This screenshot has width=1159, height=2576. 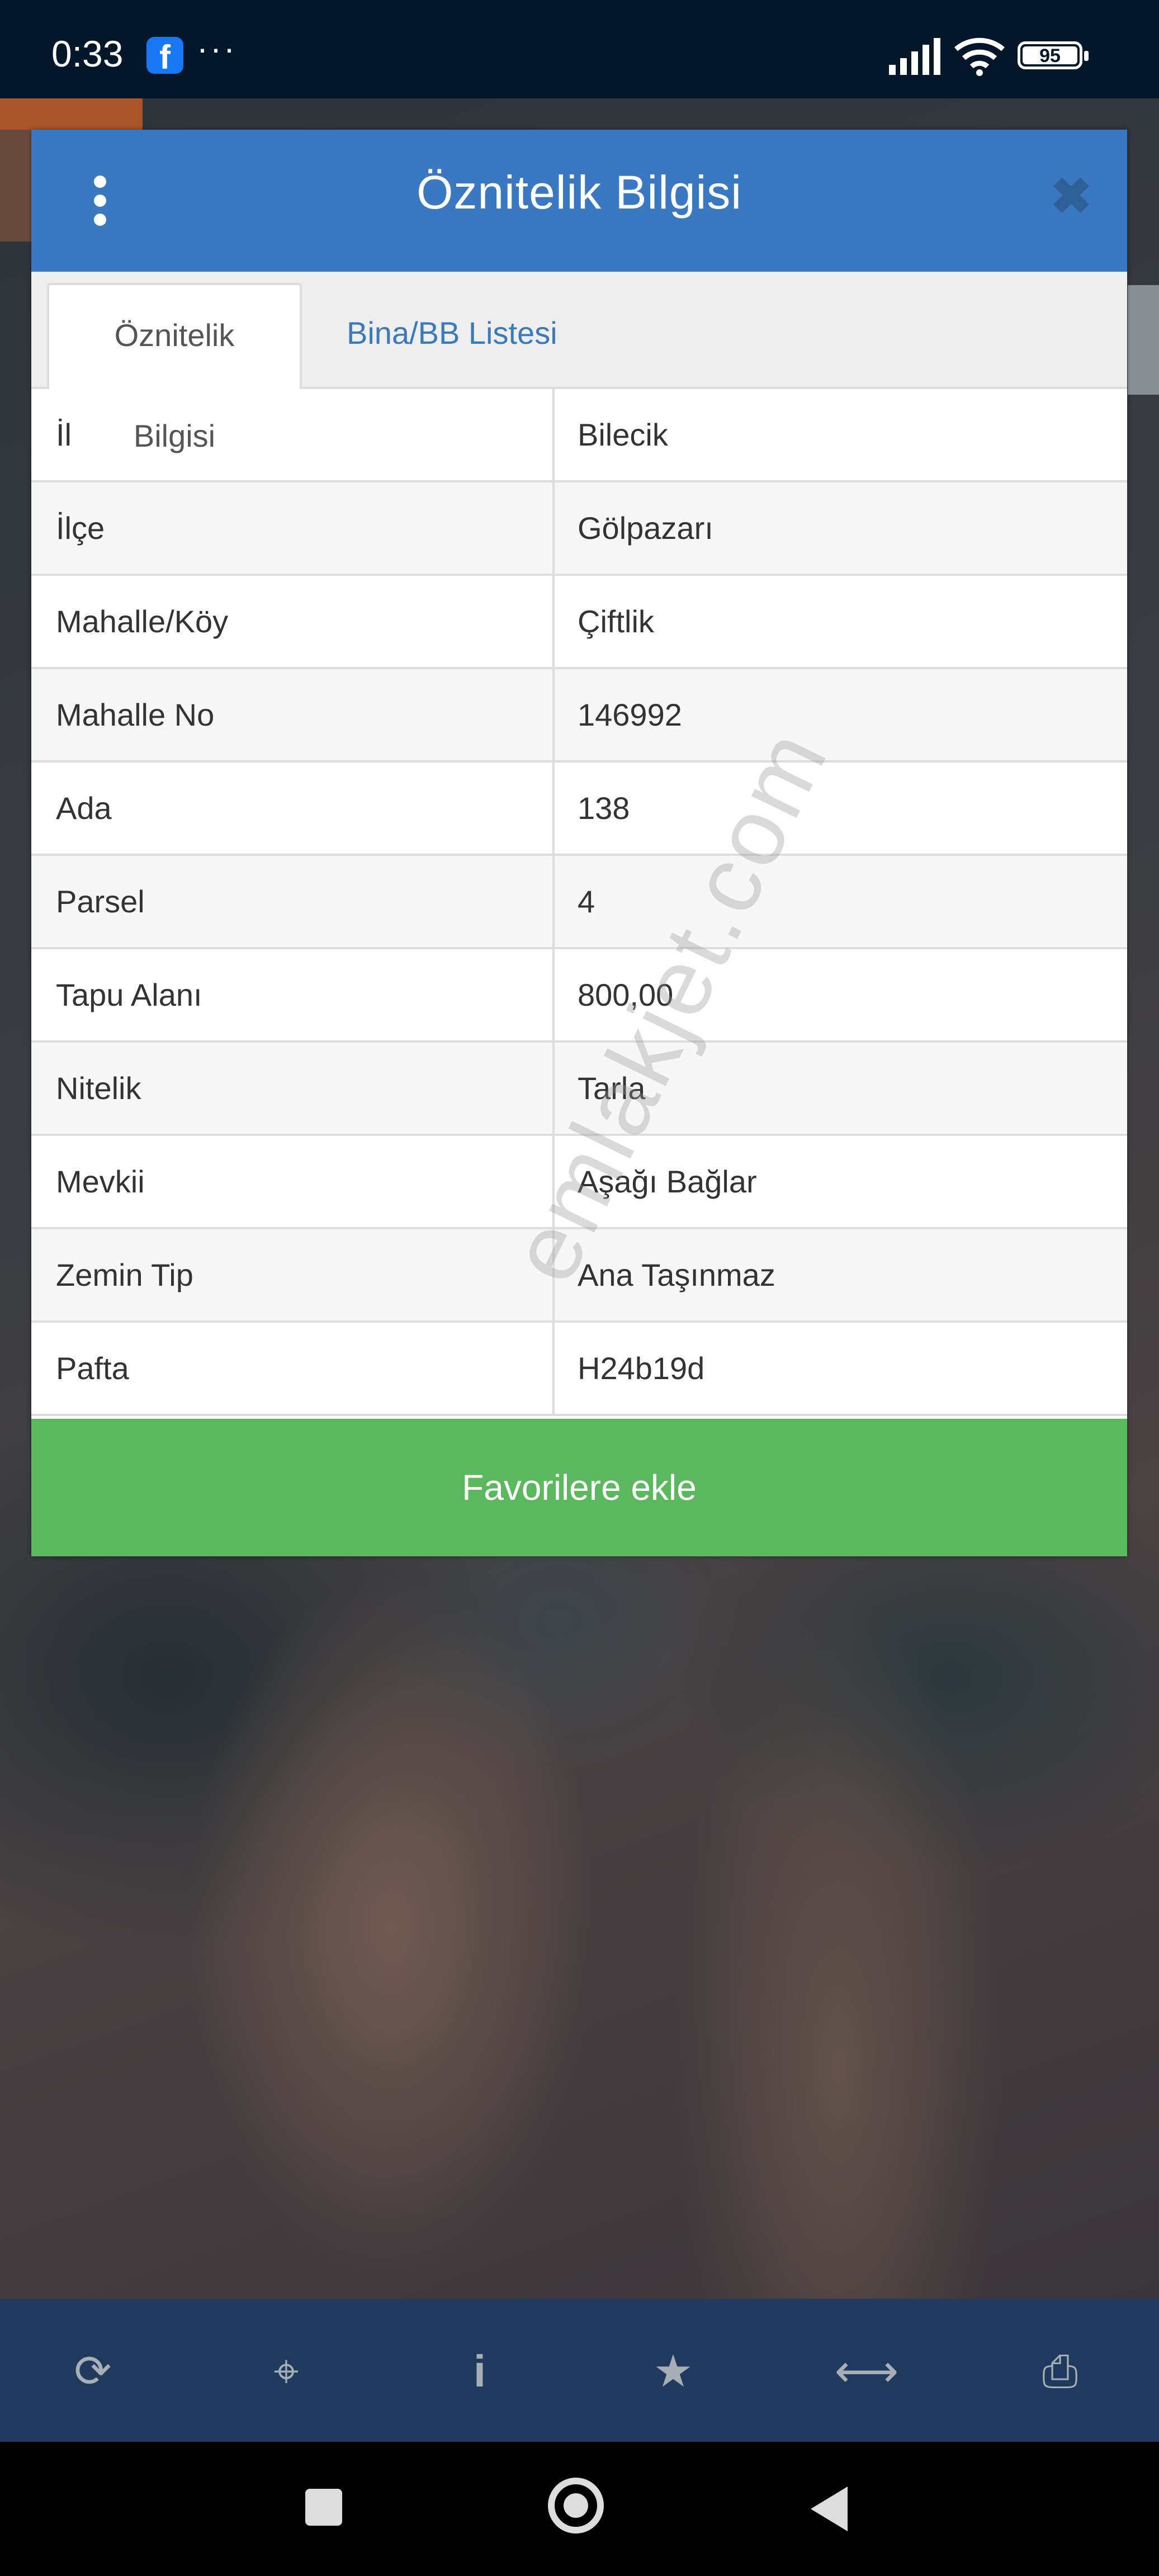 What do you see at coordinates (98, 1088) in the screenshot?
I see `row-label: Nitelik` at bounding box center [98, 1088].